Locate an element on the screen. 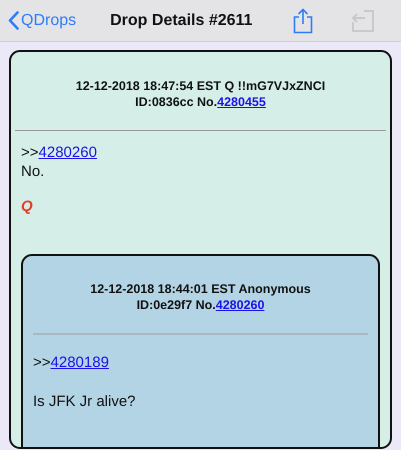 The width and height of the screenshot is (401, 450). reply-line: >>4280260 is located at coordinates (59, 152).